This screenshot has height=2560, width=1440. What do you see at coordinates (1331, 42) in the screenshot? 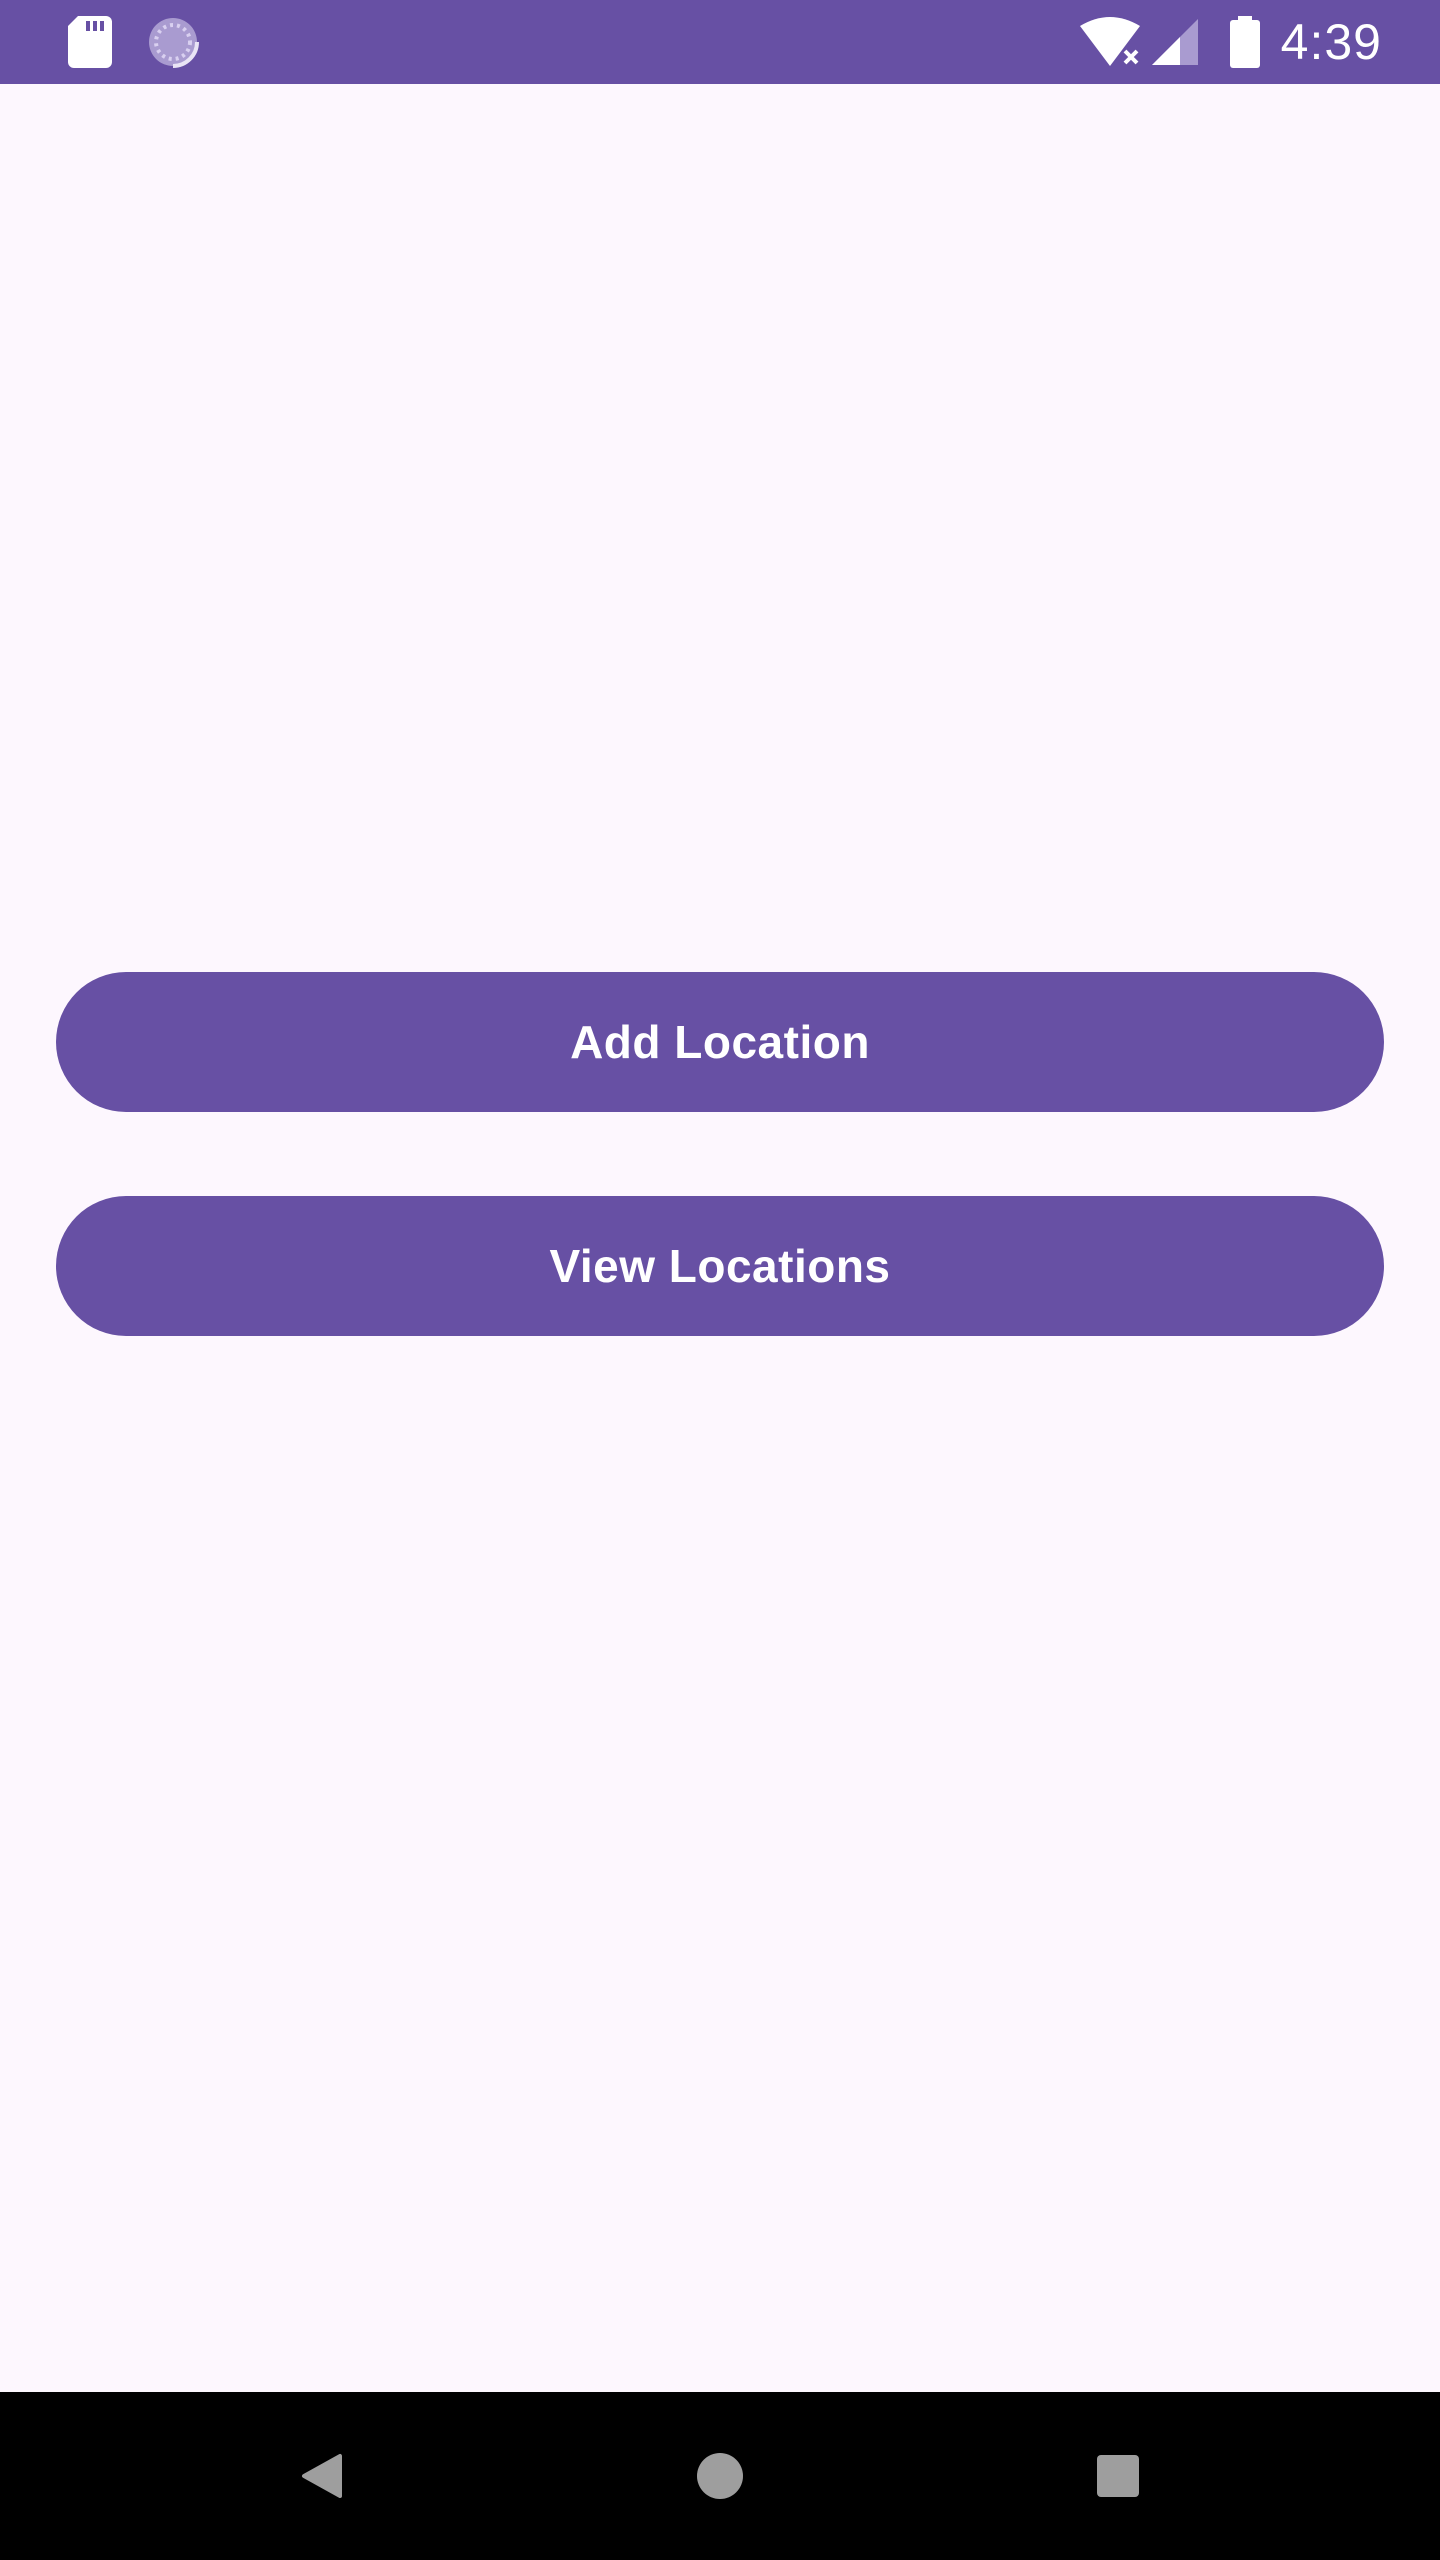
I see `status-time: 4:39` at bounding box center [1331, 42].